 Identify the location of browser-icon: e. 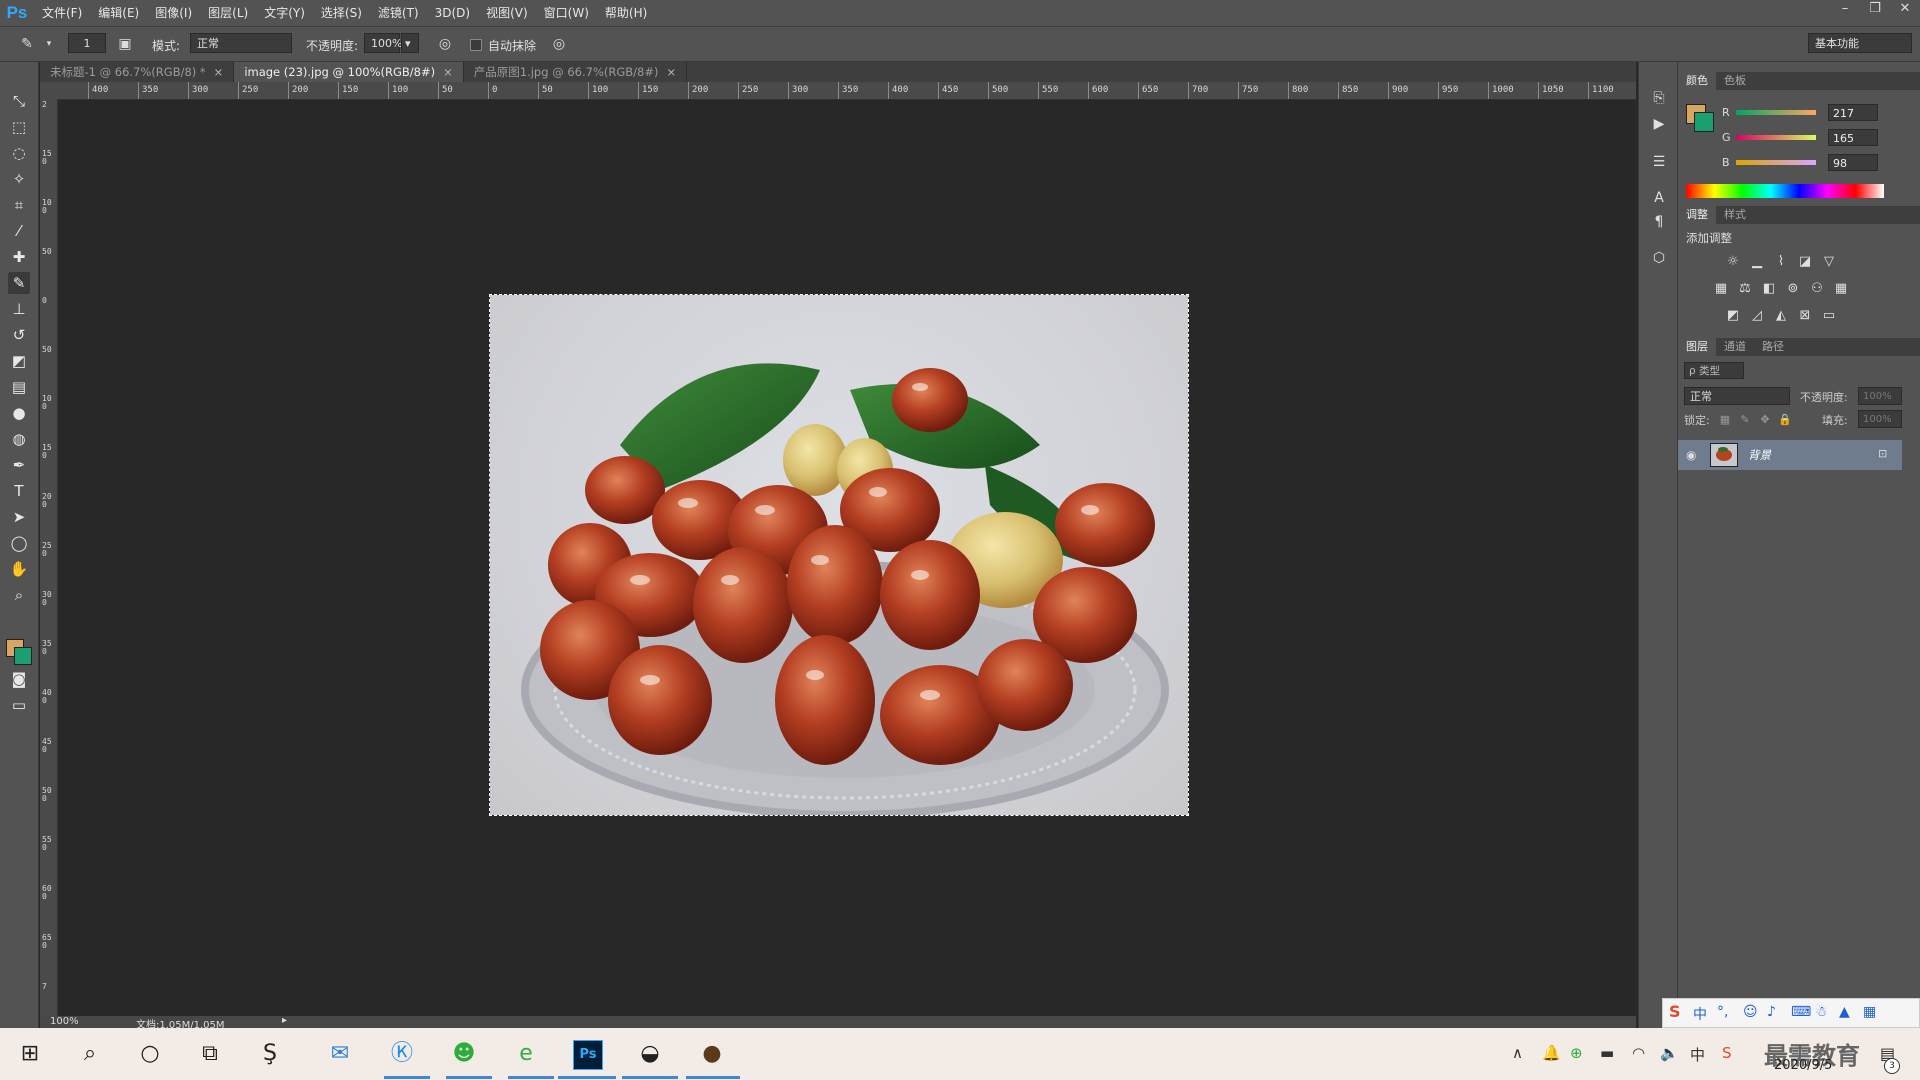
(526, 1054).